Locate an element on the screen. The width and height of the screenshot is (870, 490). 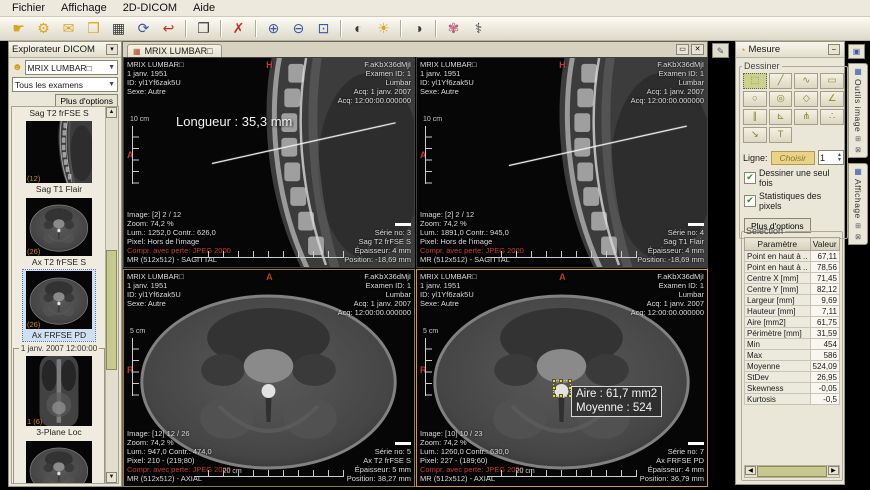
pixel-stats-checkbox: ✔ is located at coordinates (750, 201).